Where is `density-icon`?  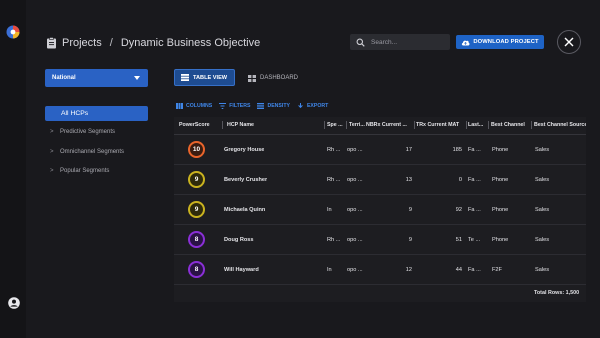
density-icon is located at coordinates (261, 106).